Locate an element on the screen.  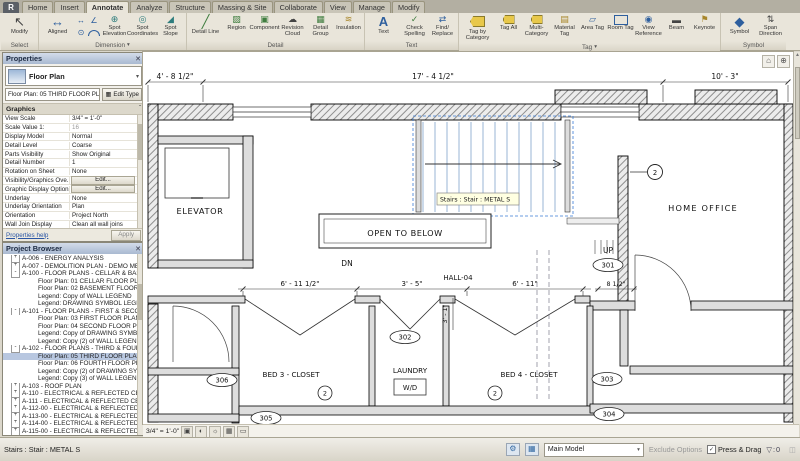
close-icon: ✕ is located at coordinates (138, 59).